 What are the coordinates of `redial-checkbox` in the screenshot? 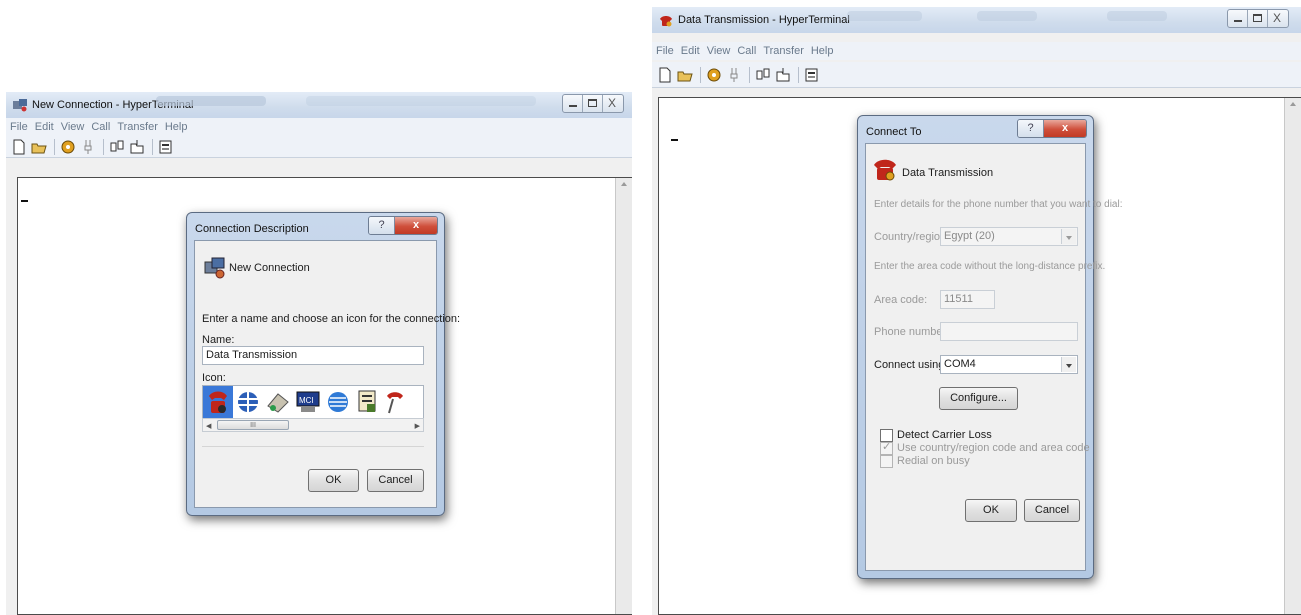 It's located at (886, 461).